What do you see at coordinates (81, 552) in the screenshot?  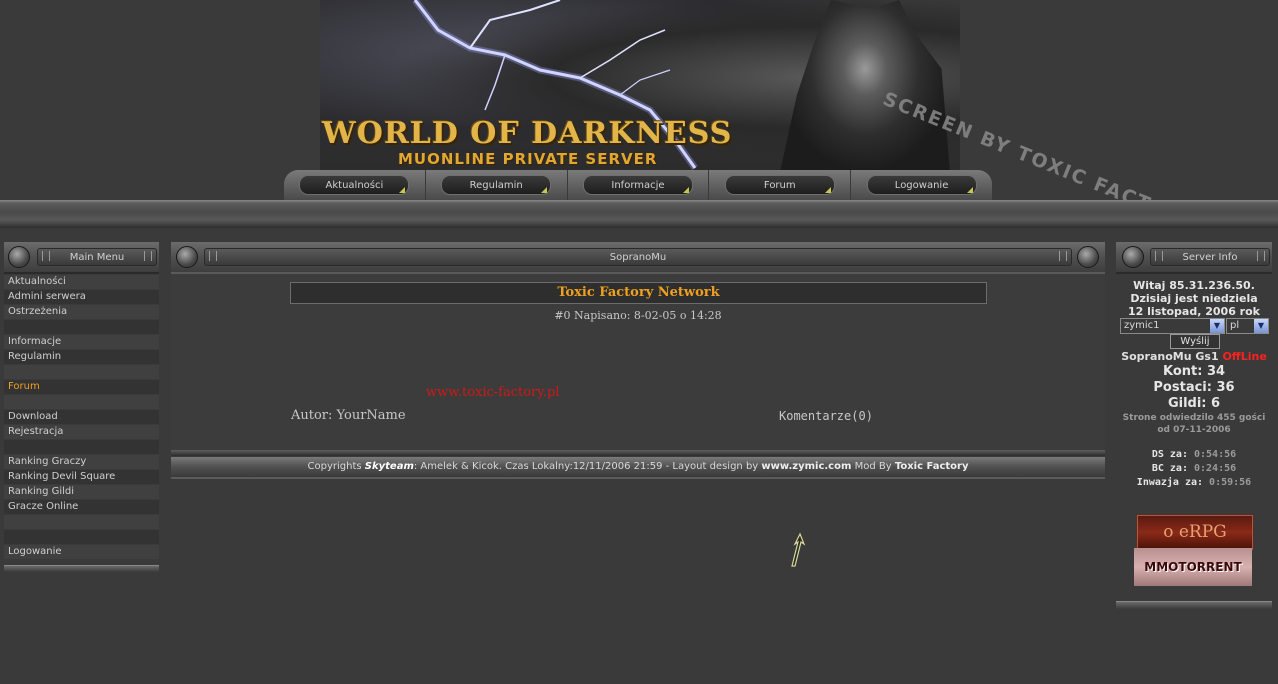 I see `sidebar-item-logowanie: Logowanie` at bounding box center [81, 552].